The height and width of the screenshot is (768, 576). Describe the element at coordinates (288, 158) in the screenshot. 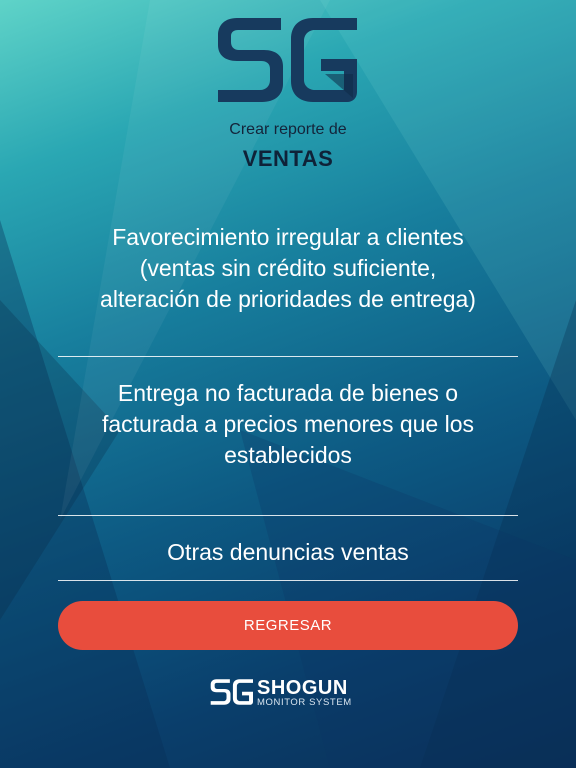

I see `report-category-title: VENTAS` at that location.